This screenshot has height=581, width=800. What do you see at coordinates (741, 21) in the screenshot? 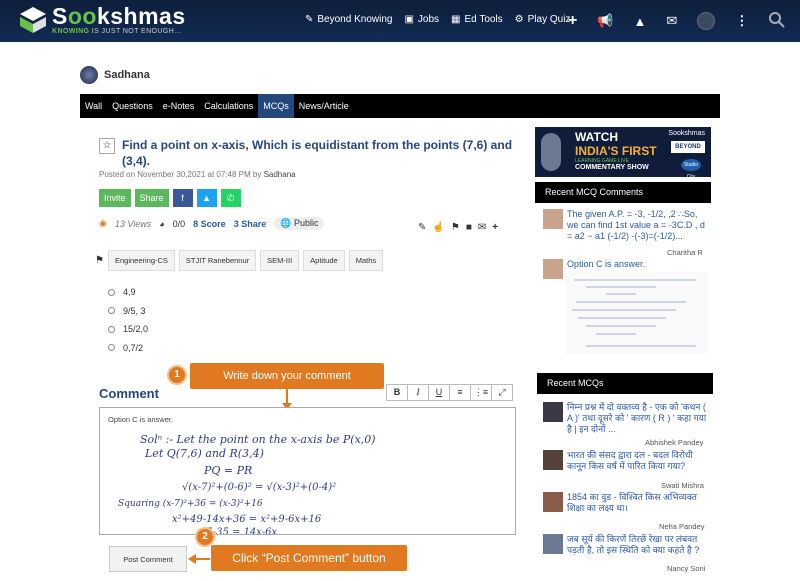
I see `more-vertical-icon: ⋮` at bounding box center [741, 21].